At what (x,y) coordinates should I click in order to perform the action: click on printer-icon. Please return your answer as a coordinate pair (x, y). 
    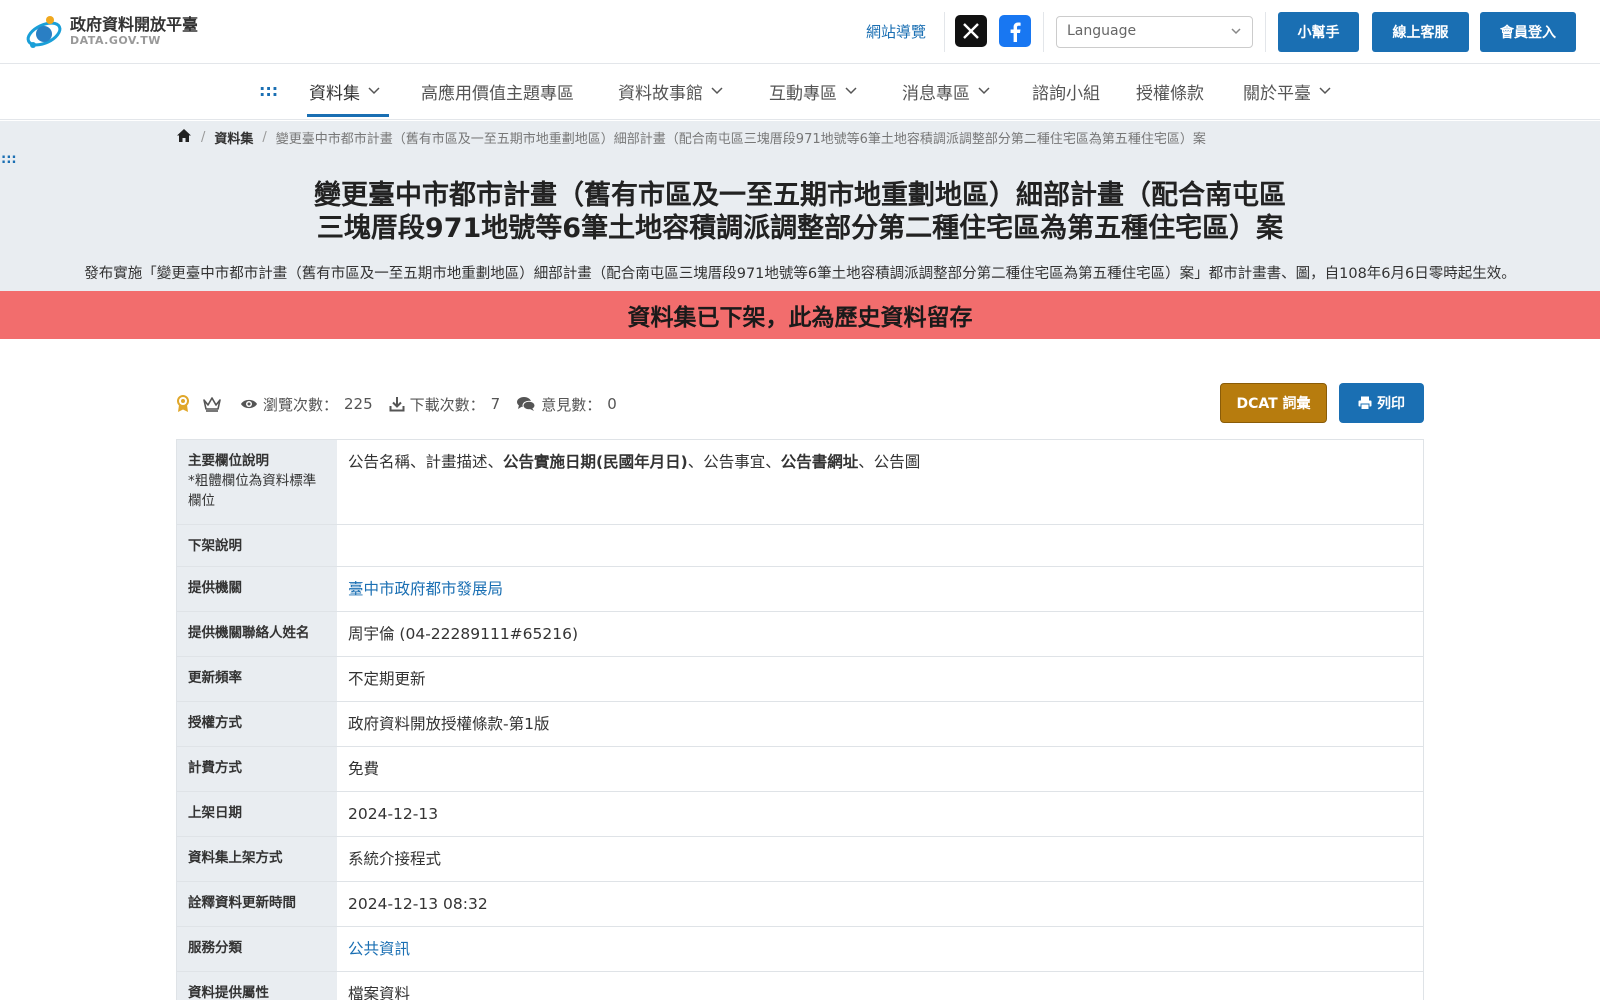
    Looking at the image, I should click on (1365, 403).